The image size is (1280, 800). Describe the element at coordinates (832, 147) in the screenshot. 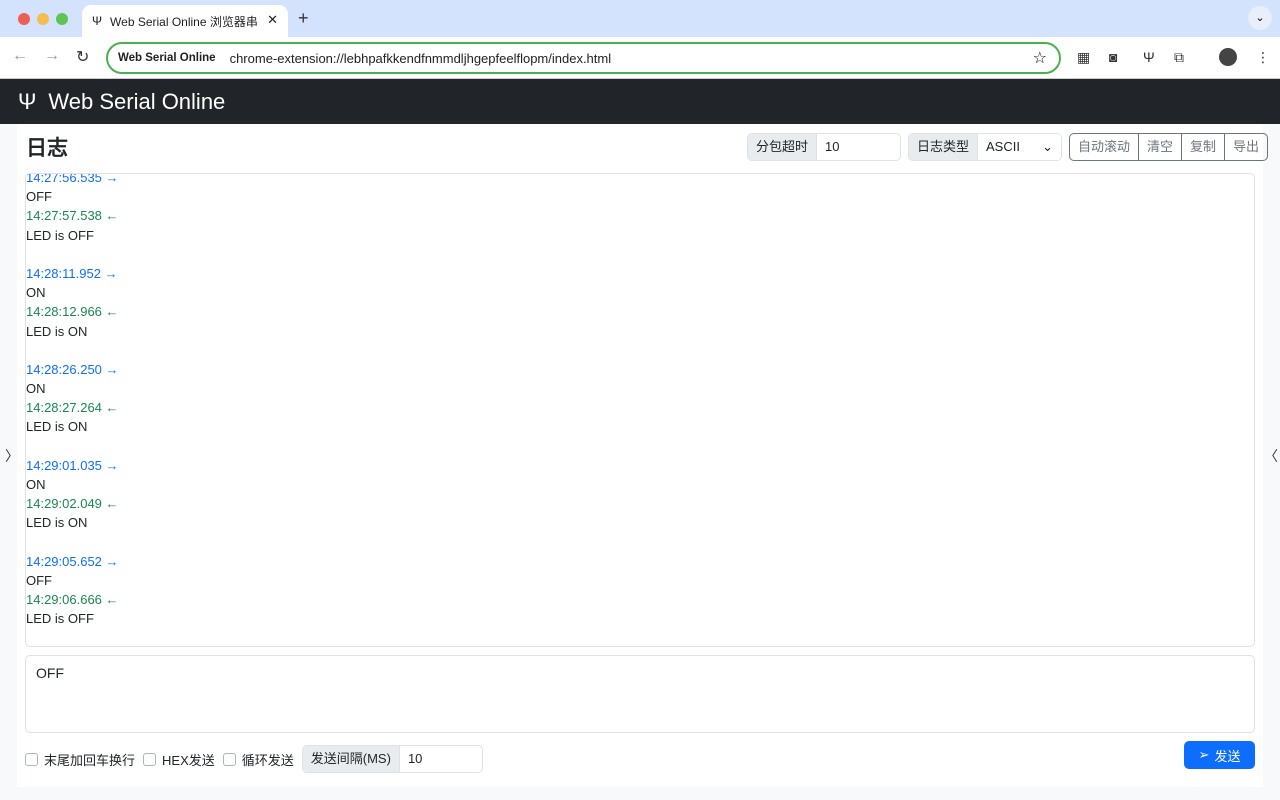

I see `packet-timeout-input: 10` at that location.